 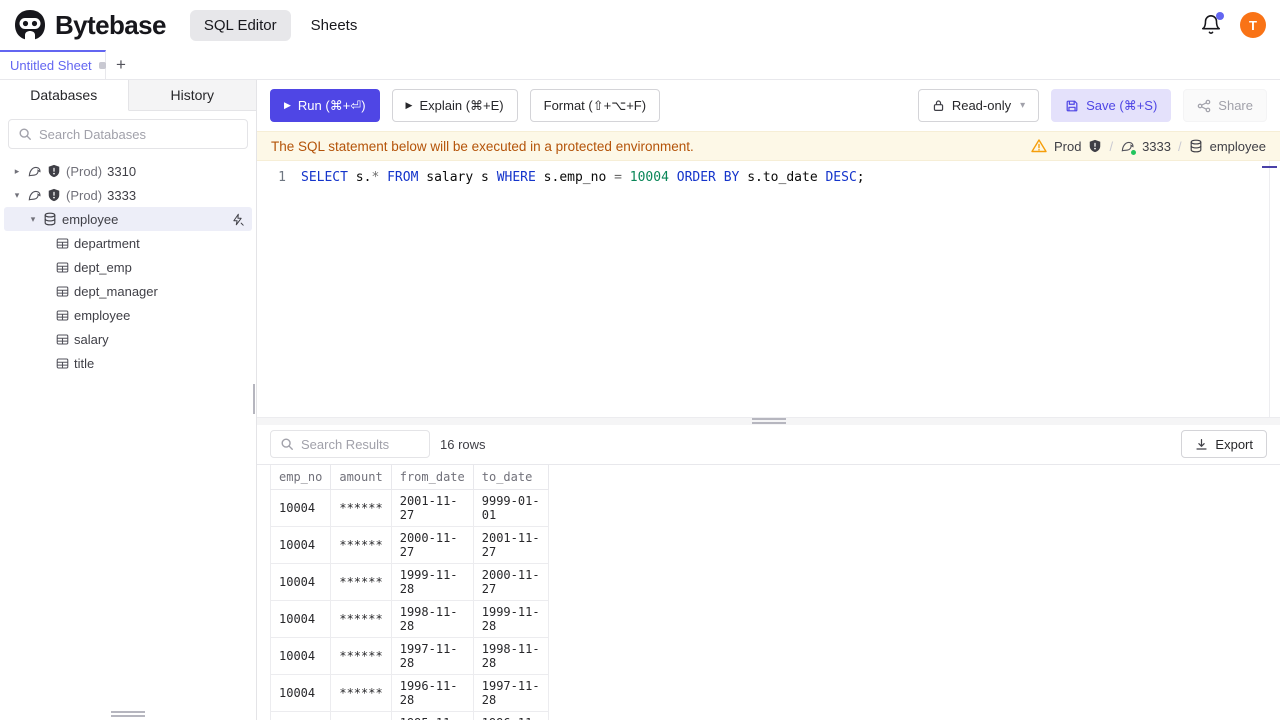 What do you see at coordinates (463, 444) in the screenshot?
I see `row-count: 16 rows` at bounding box center [463, 444].